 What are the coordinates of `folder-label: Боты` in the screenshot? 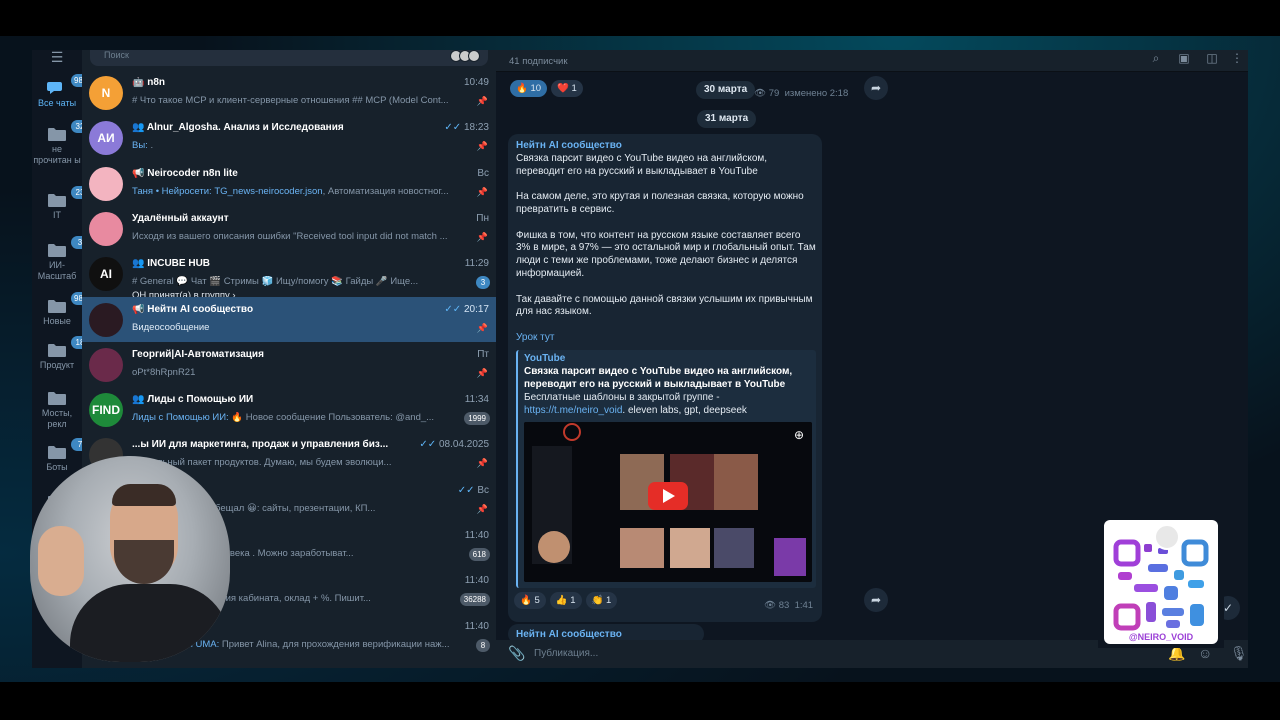 It's located at (57, 467).